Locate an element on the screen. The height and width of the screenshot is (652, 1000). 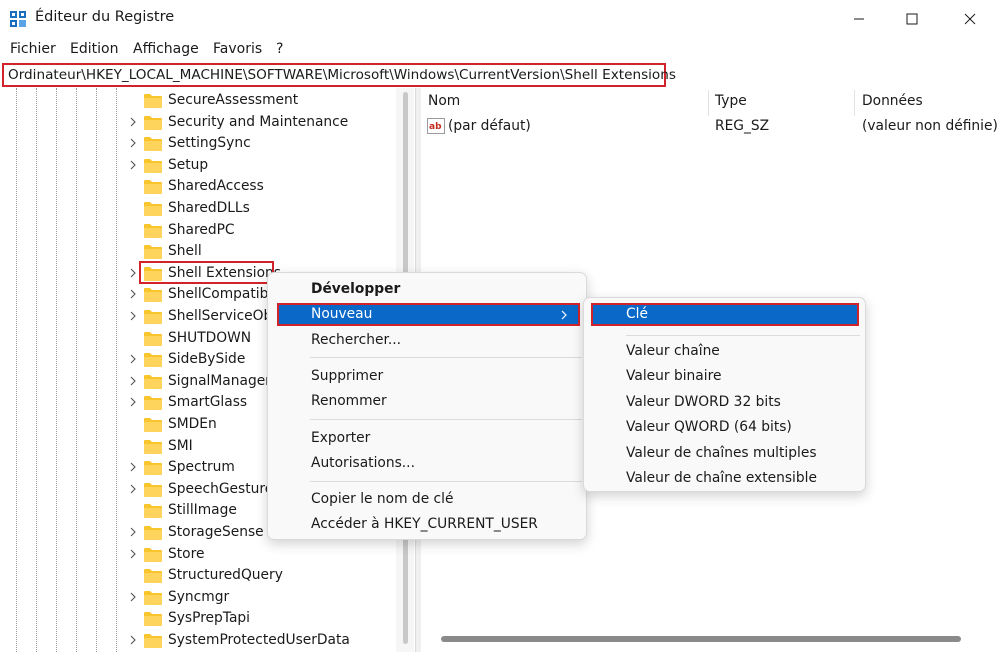
tree-item: Syncmgr is located at coordinates (197, 597).